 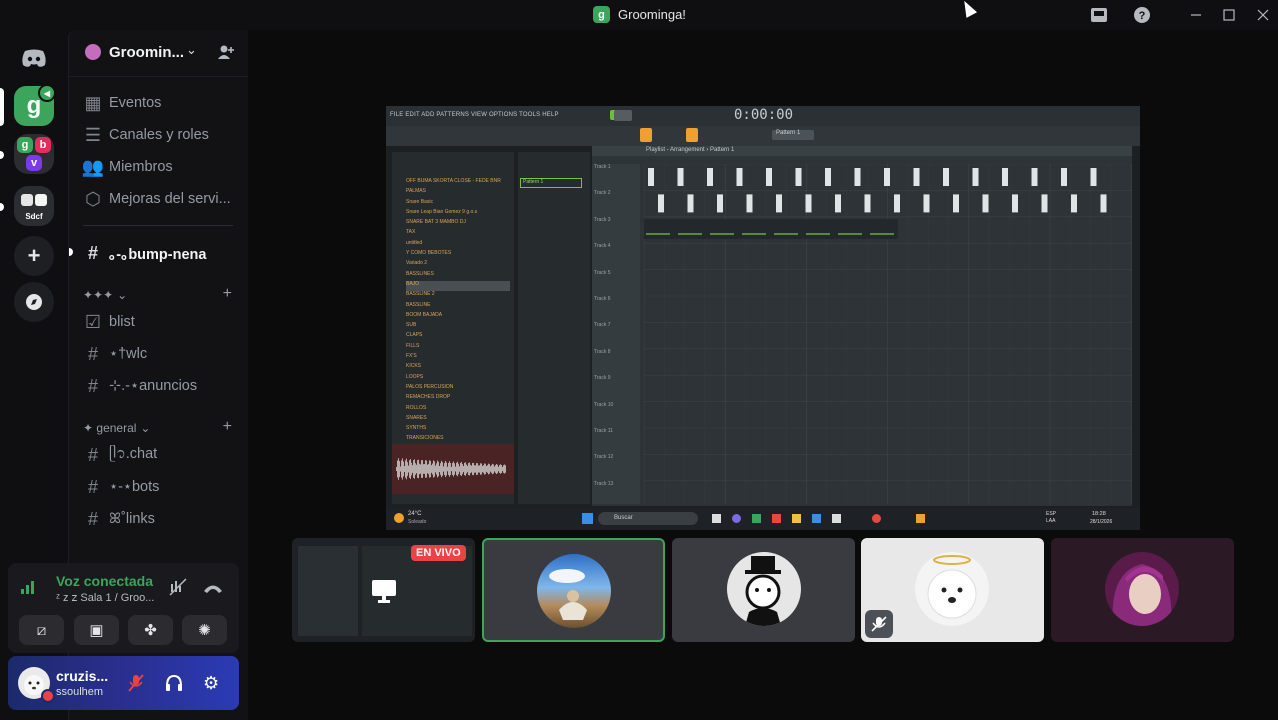 What do you see at coordinates (105, 295) in the screenshot?
I see `category-header: ✦✦✦ ⌄` at bounding box center [105, 295].